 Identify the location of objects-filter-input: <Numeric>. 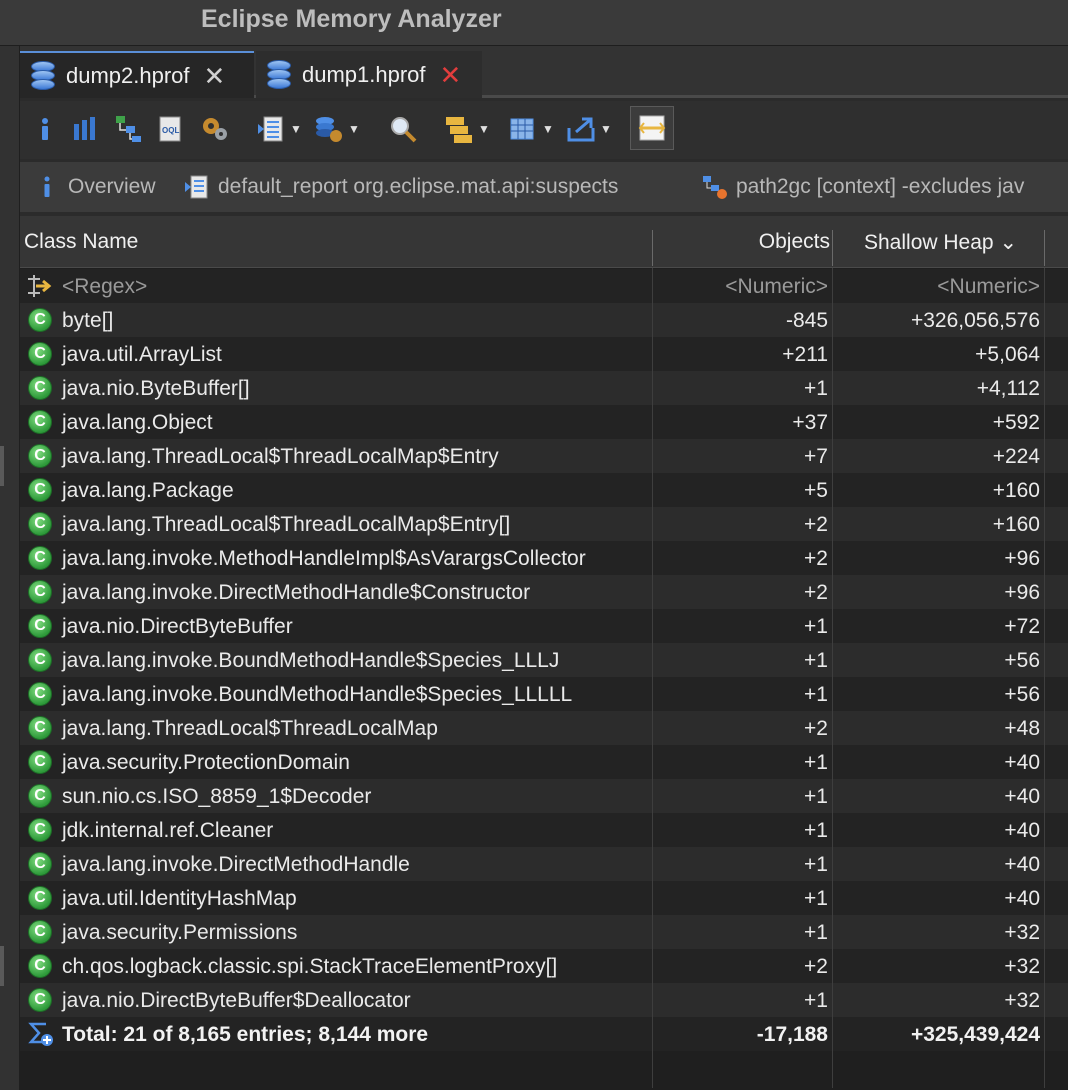
(776, 286).